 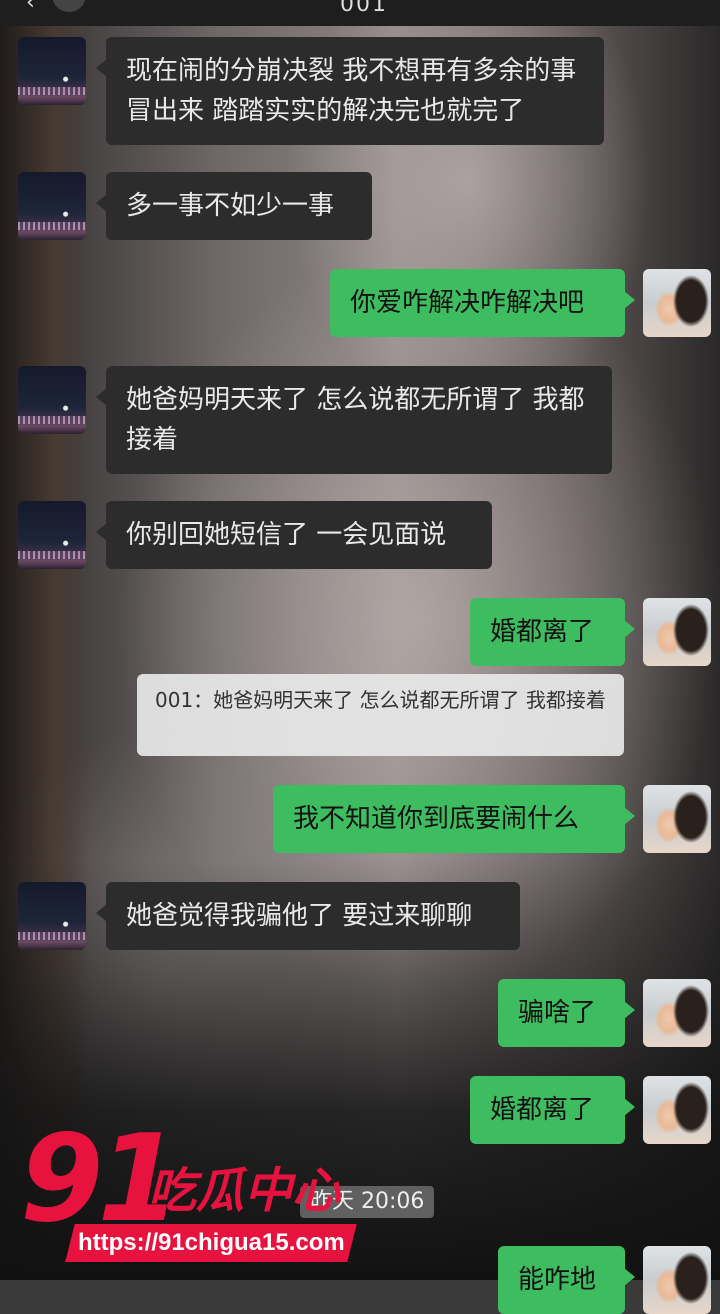 What do you see at coordinates (69, 6) in the screenshot?
I see `unread-badge` at bounding box center [69, 6].